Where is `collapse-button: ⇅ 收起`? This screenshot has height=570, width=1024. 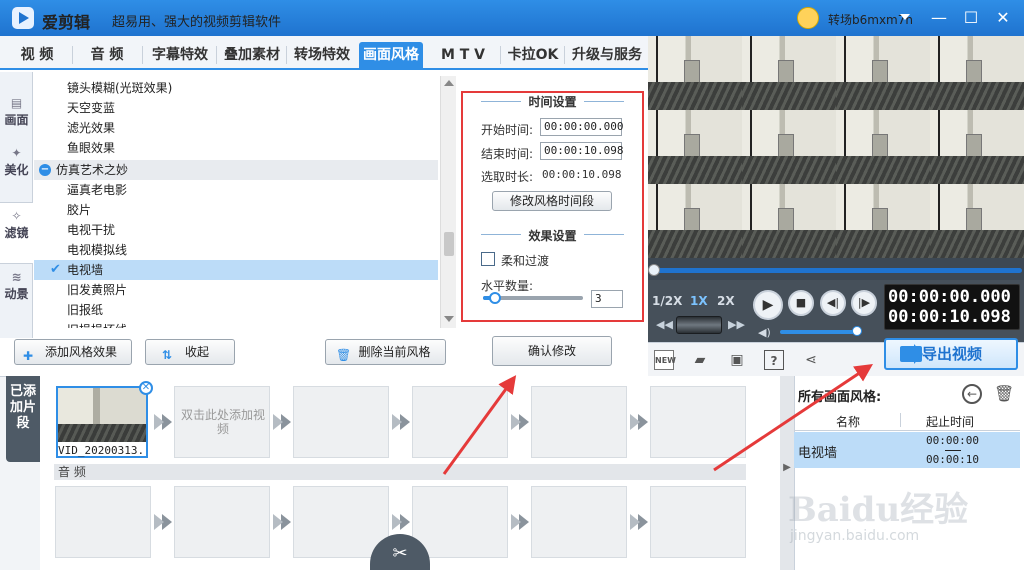
collapse-button: ⇅ 收起 is located at coordinates (190, 352).